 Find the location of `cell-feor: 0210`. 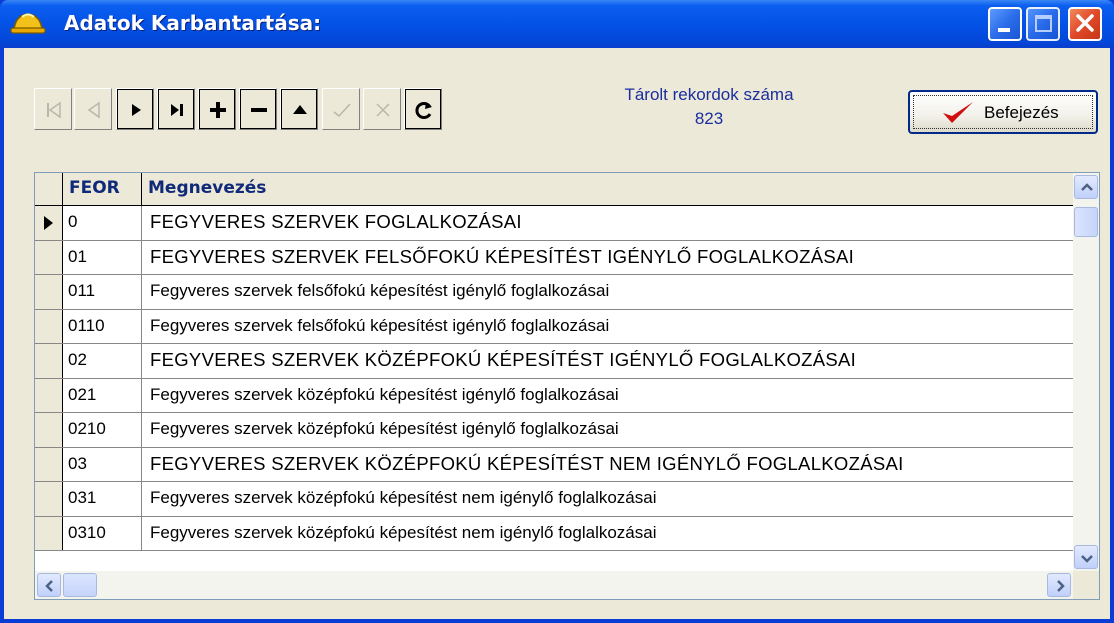

cell-feor: 0210 is located at coordinates (102, 430).